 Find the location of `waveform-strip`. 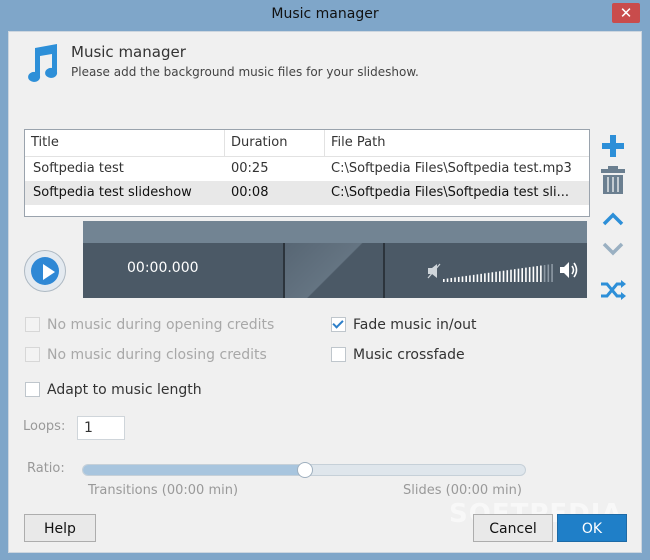

waveform-strip is located at coordinates (335, 232).